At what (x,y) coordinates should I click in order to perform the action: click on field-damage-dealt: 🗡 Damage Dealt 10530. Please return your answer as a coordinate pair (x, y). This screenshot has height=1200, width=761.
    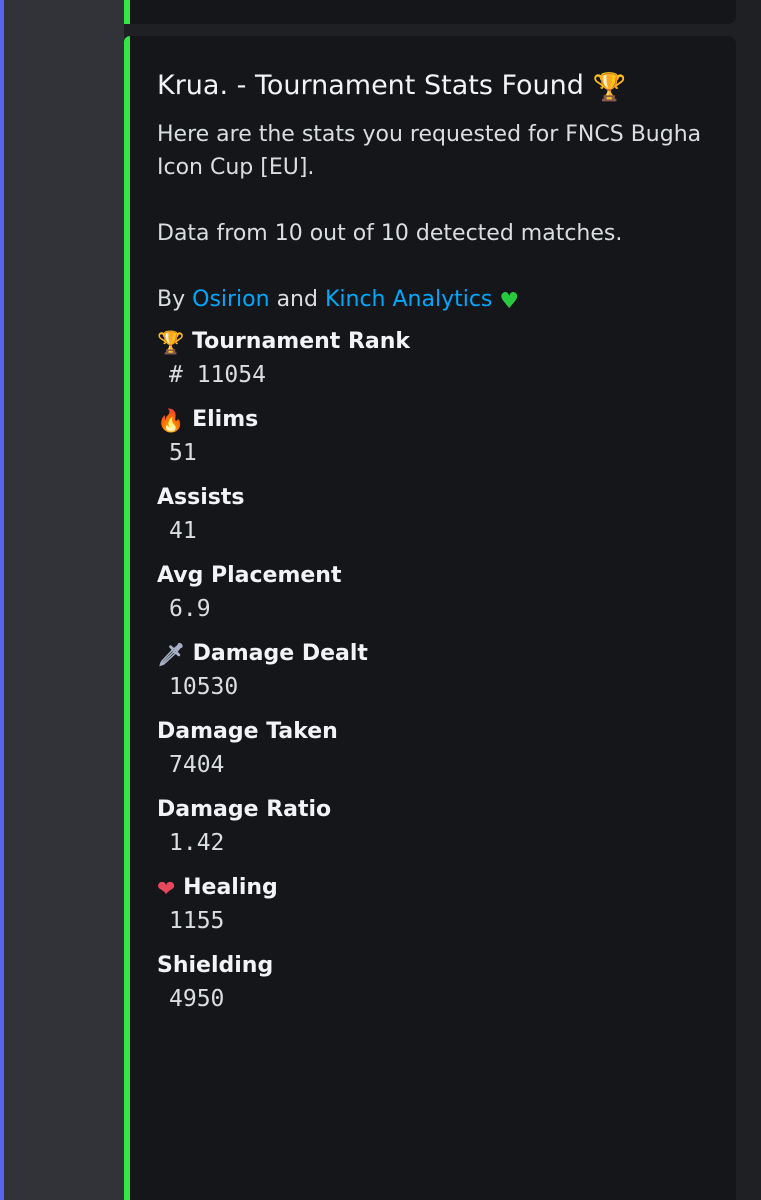
    Looking at the image, I should click on (446, 671).